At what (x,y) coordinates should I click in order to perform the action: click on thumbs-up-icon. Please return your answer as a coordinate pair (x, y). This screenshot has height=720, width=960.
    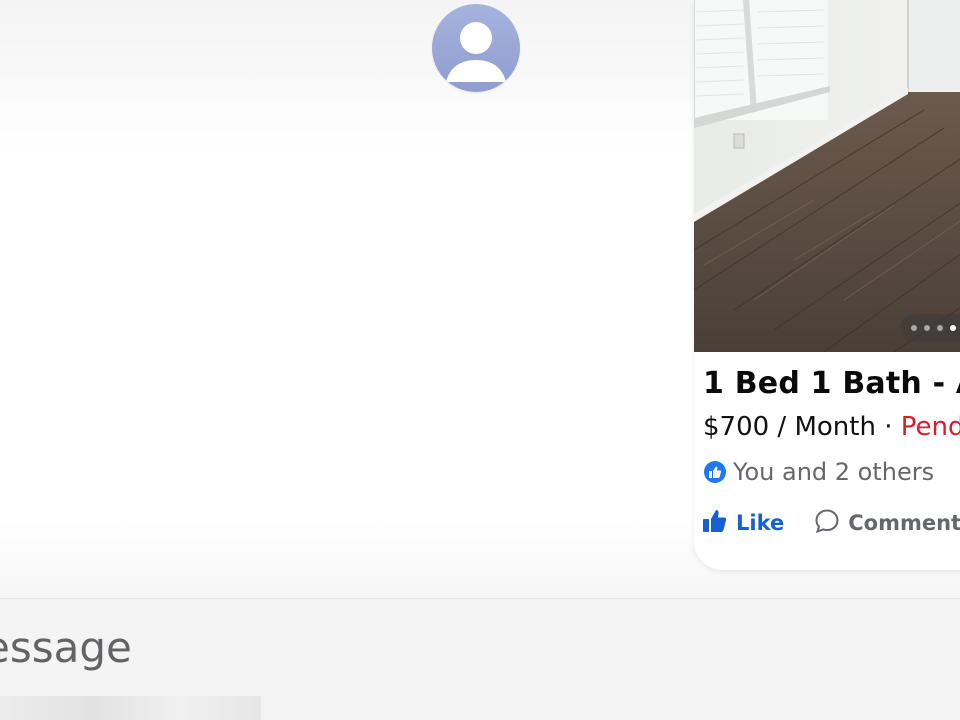
    Looking at the image, I should click on (715, 523).